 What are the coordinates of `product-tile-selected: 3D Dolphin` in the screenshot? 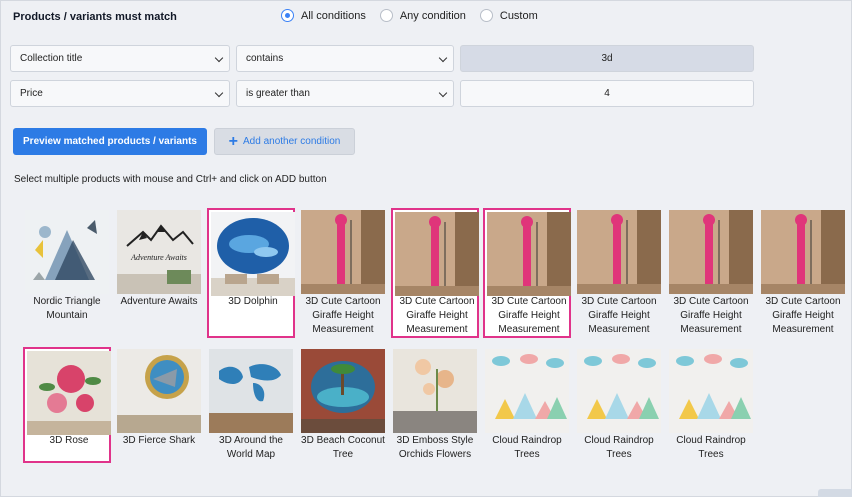 It's located at (251, 273).